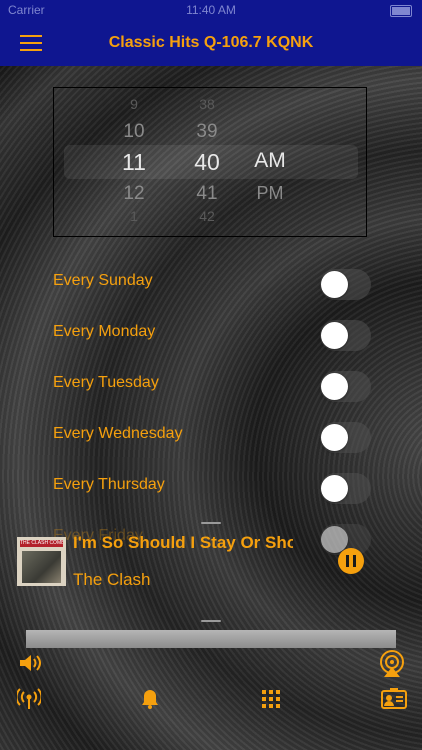  I want to click on grid-keypad-icon, so click(271, 699).